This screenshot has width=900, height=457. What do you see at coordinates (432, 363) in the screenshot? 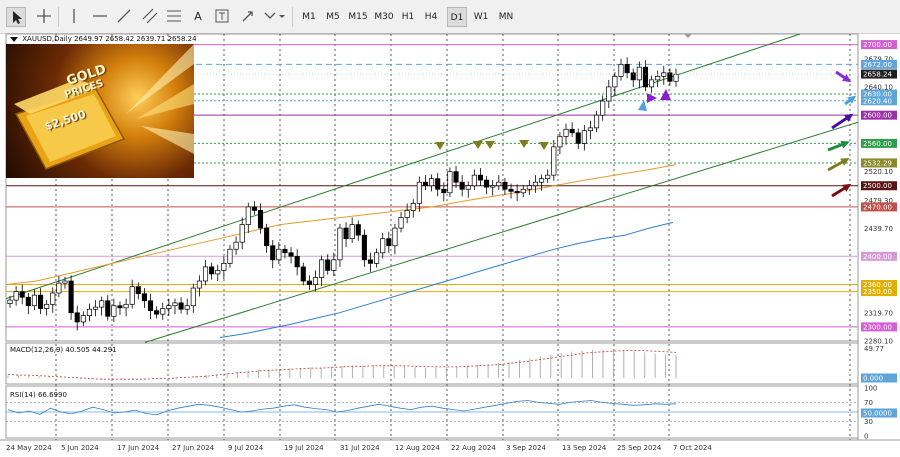
I see `macd-pane` at bounding box center [432, 363].